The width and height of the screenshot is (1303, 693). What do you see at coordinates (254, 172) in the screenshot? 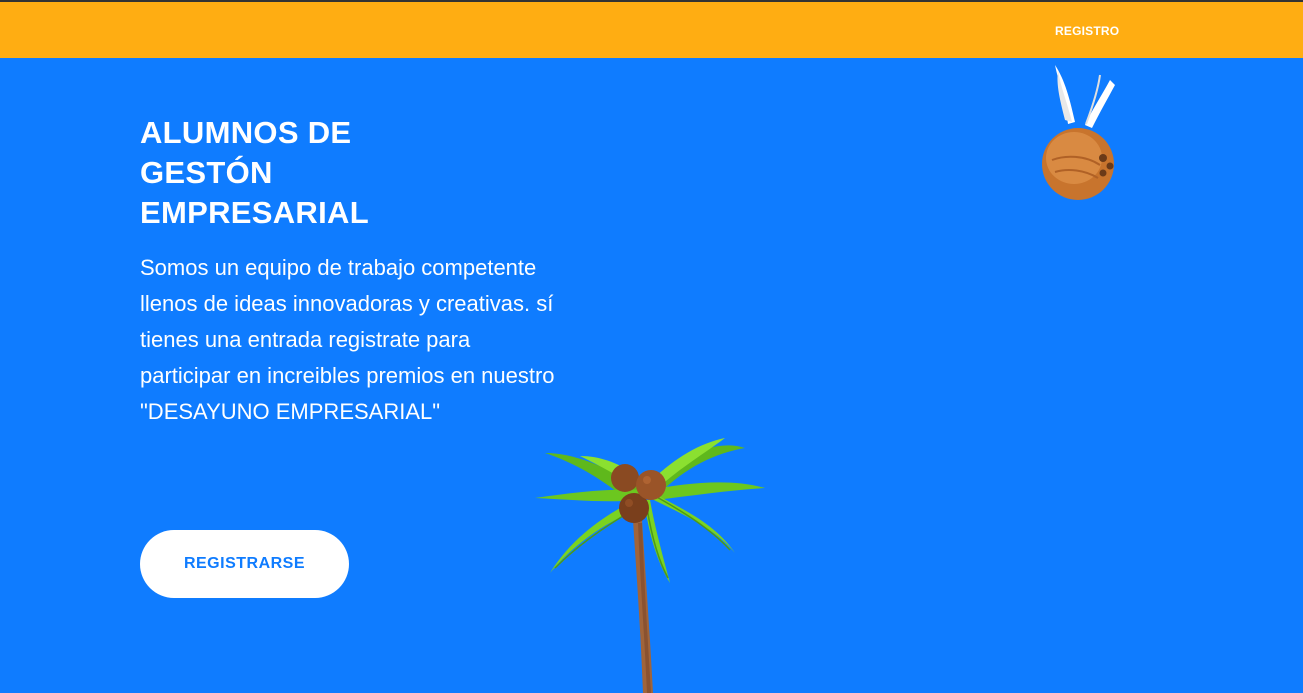
I see `hero-title: ALUMNOS DE GESTÓN EMPRESARIAL` at bounding box center [254, 172].